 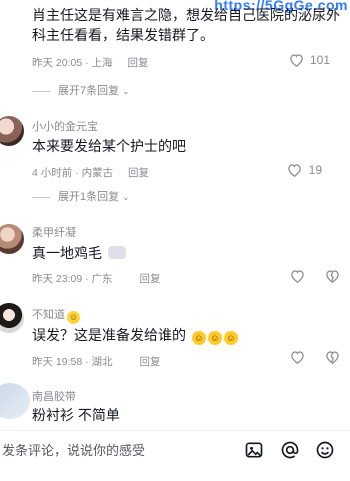 What do you see at coordinates (109, 335) in the screenshot?
I see `comment-text-body: 误发？这是准备发给谁的` at bounding box center [109, 335].